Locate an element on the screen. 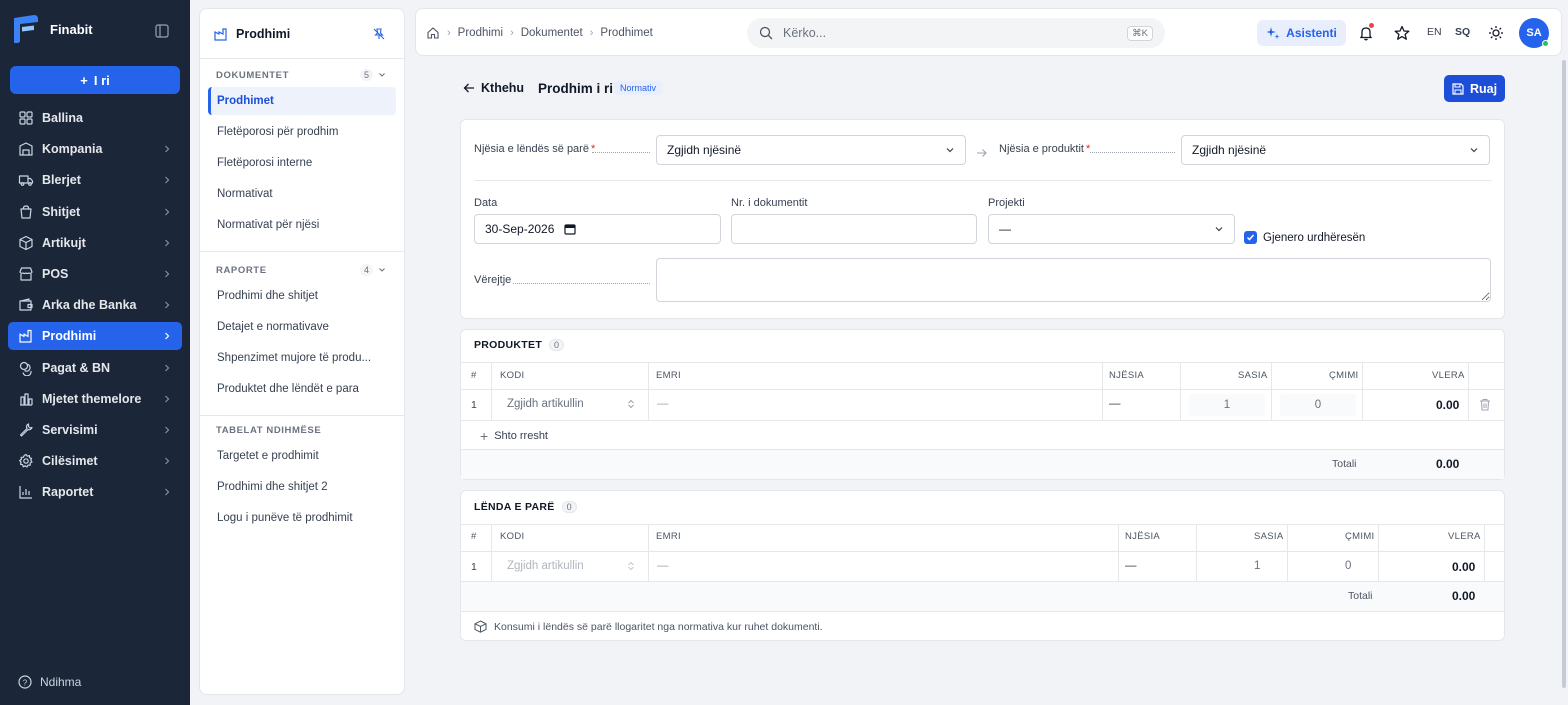 Image resolution: width=1568 pixels, height=705 pixels. breadcrumb-item: Dokumentet is located at coordinates (552, 33).